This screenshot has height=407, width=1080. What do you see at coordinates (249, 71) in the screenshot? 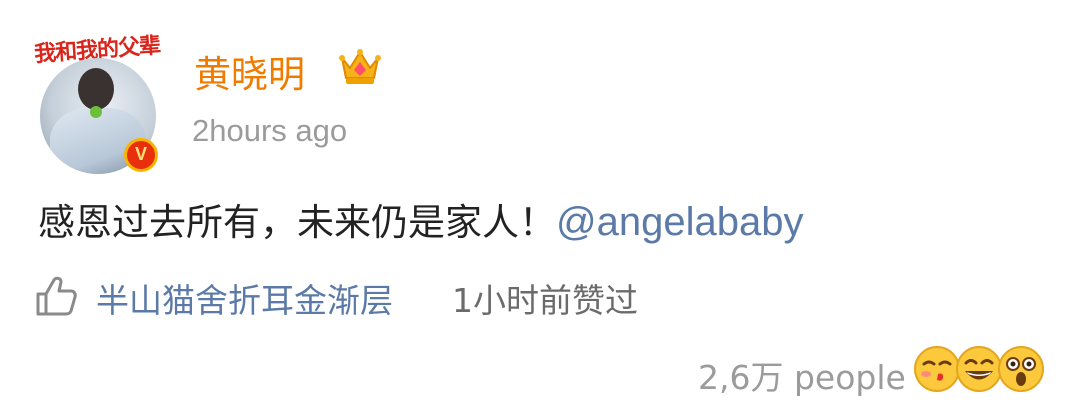
I see `username: 黄晓明` at bounding box center [249, 71].